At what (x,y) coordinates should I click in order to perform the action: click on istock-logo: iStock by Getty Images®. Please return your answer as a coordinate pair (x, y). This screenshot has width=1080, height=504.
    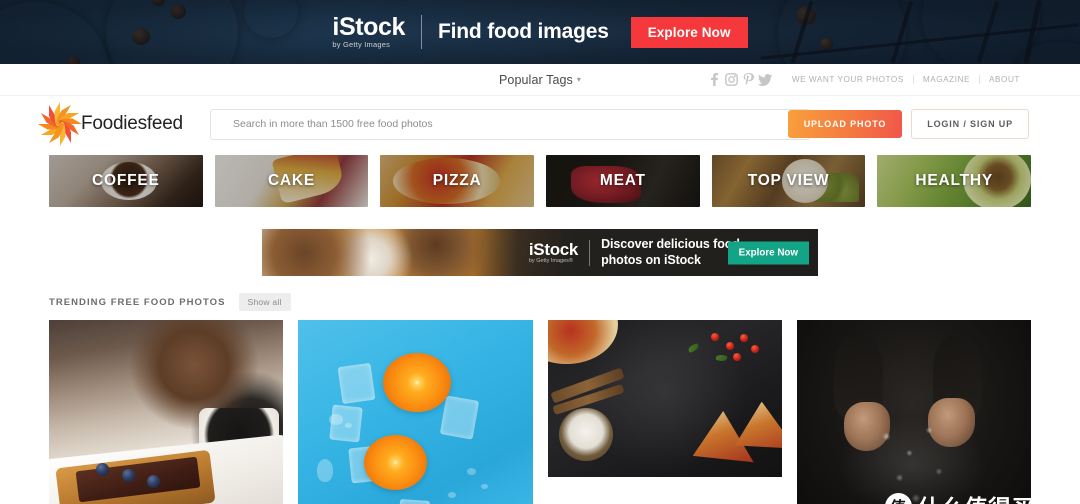
    Looking at the image, I should click on (553, 252).